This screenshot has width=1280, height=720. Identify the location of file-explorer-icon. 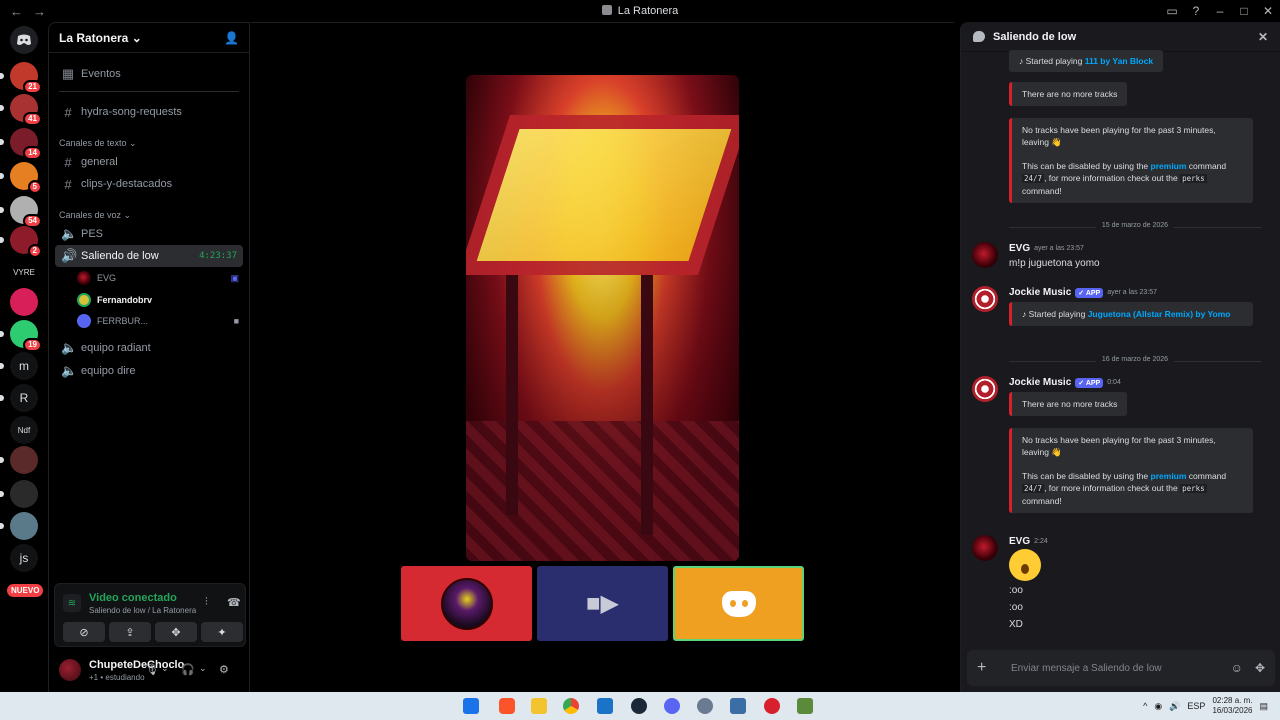
(539, 706).